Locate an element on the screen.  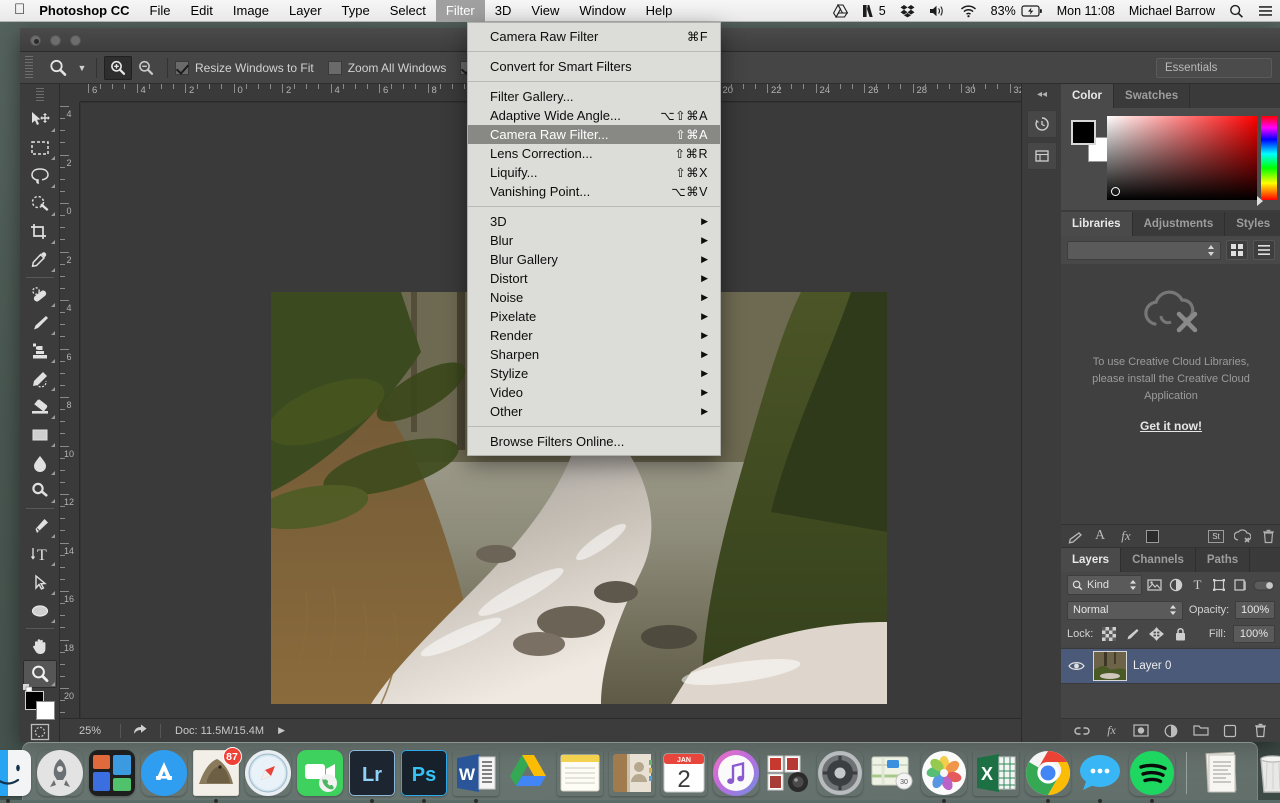
menu-app-name: Photoshop CC is located at coordinates (88, 11).